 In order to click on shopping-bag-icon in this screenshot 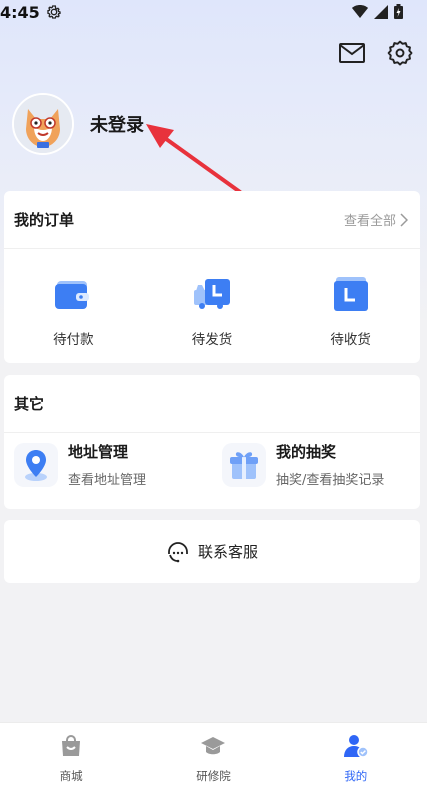, I will do `click(71, 745)`.